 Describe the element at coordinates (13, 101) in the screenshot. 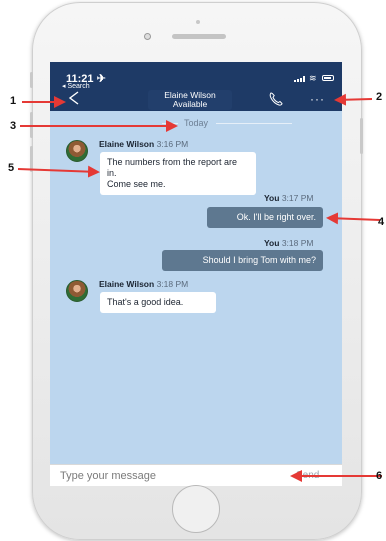

I see `callout-1: 1` at that location.